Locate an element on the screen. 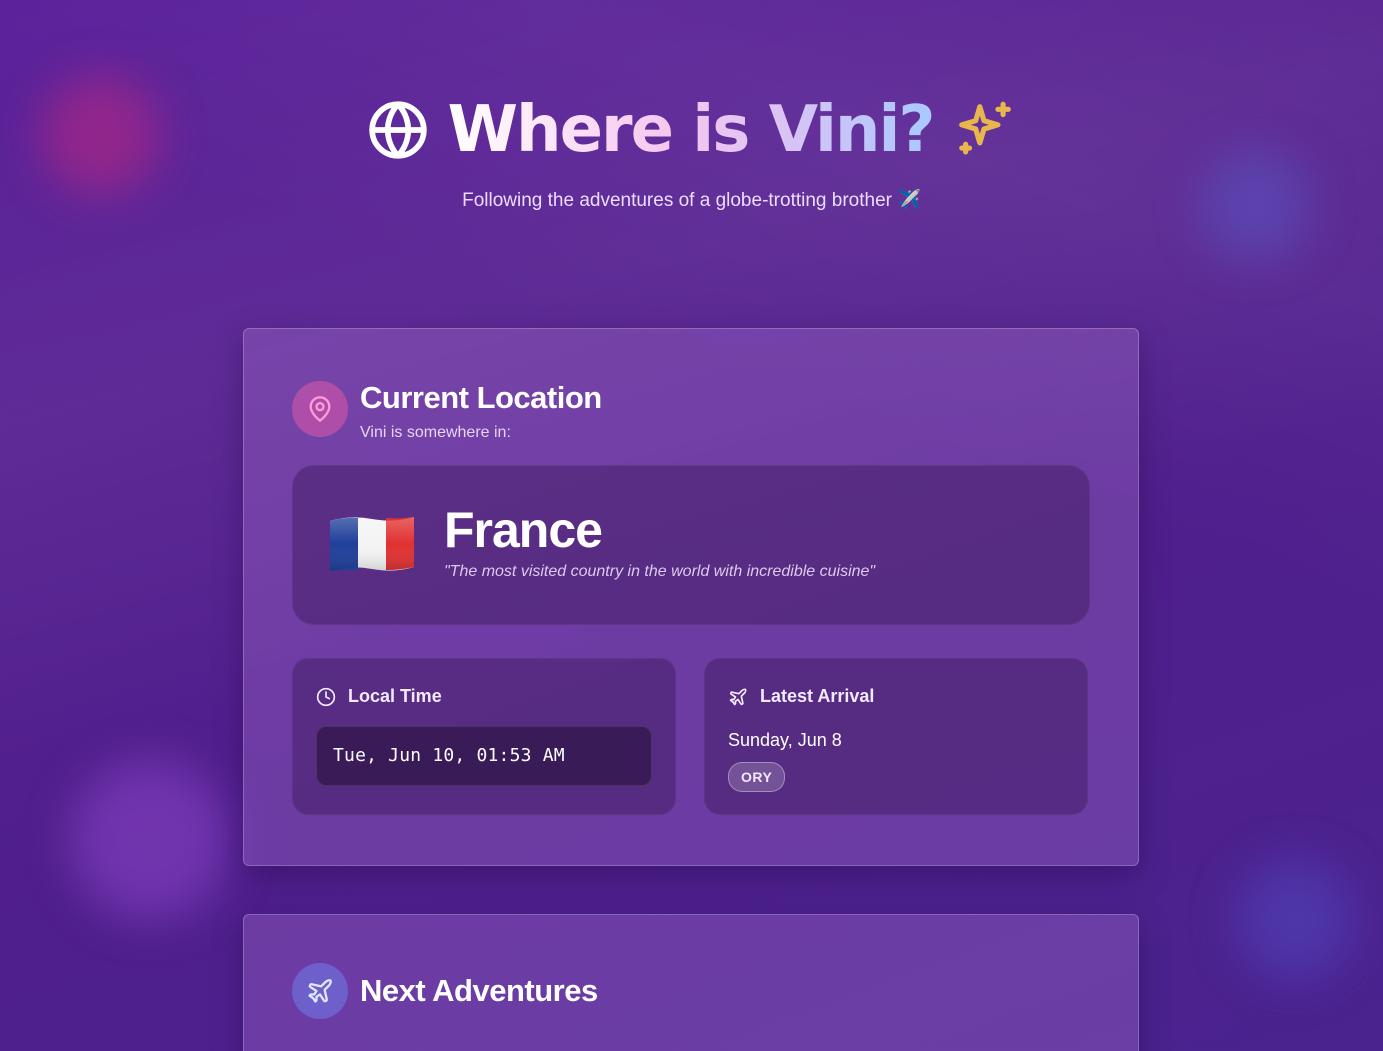 This screenshot has height=1051, width=1383. title-row: Where is Vini? is located at coordinates (691, 130).